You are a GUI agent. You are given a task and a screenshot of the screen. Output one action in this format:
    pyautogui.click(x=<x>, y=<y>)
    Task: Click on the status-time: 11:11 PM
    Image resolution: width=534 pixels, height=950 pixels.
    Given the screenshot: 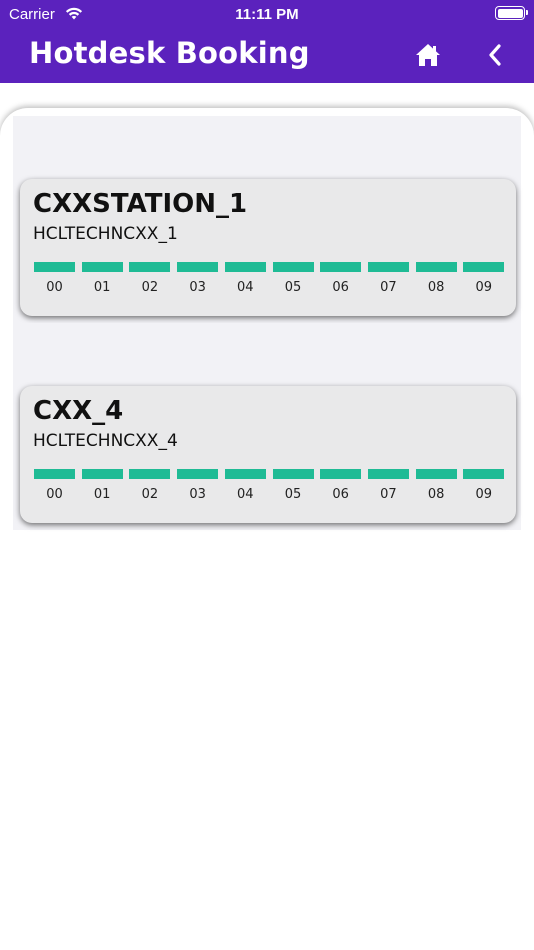 What is the action you would take?
    pyautogui.click(x=267, y=14)
    